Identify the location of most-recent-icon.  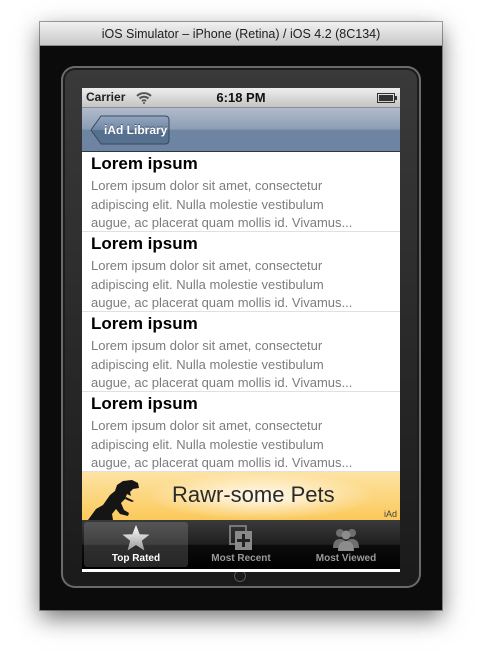
(240, 537).